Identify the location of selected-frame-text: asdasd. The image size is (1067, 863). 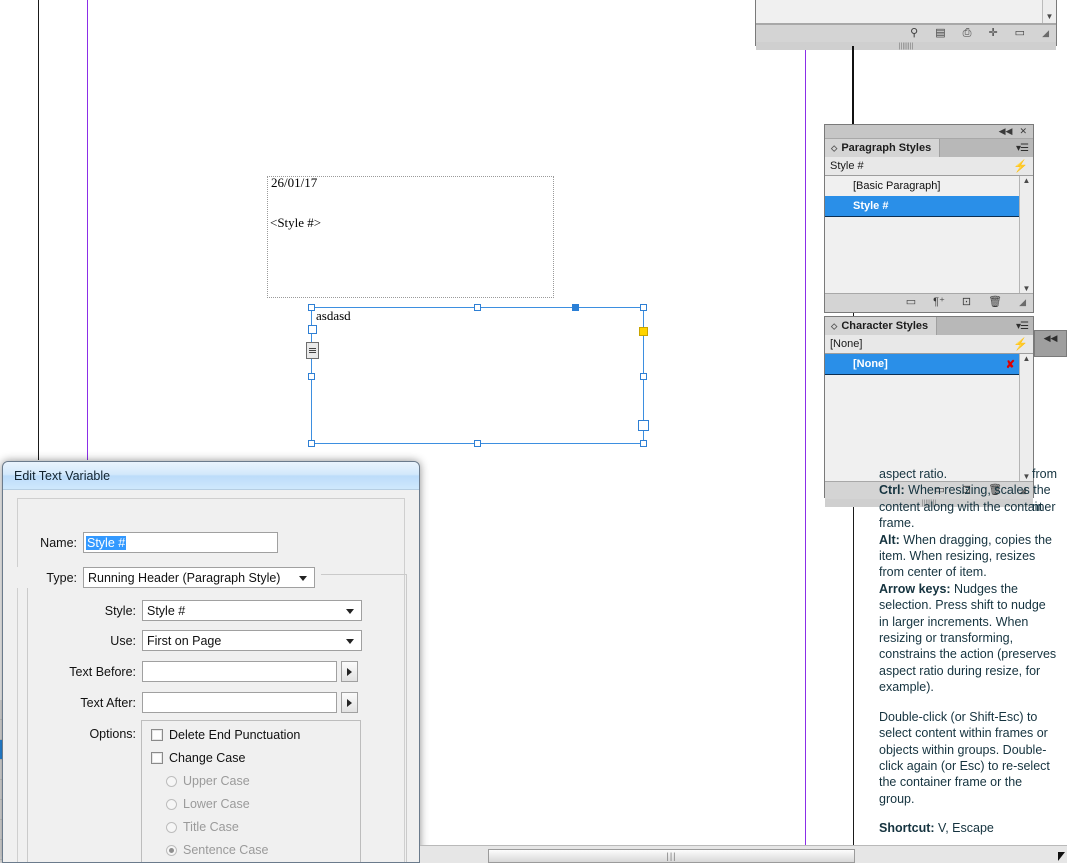
(333, 315).